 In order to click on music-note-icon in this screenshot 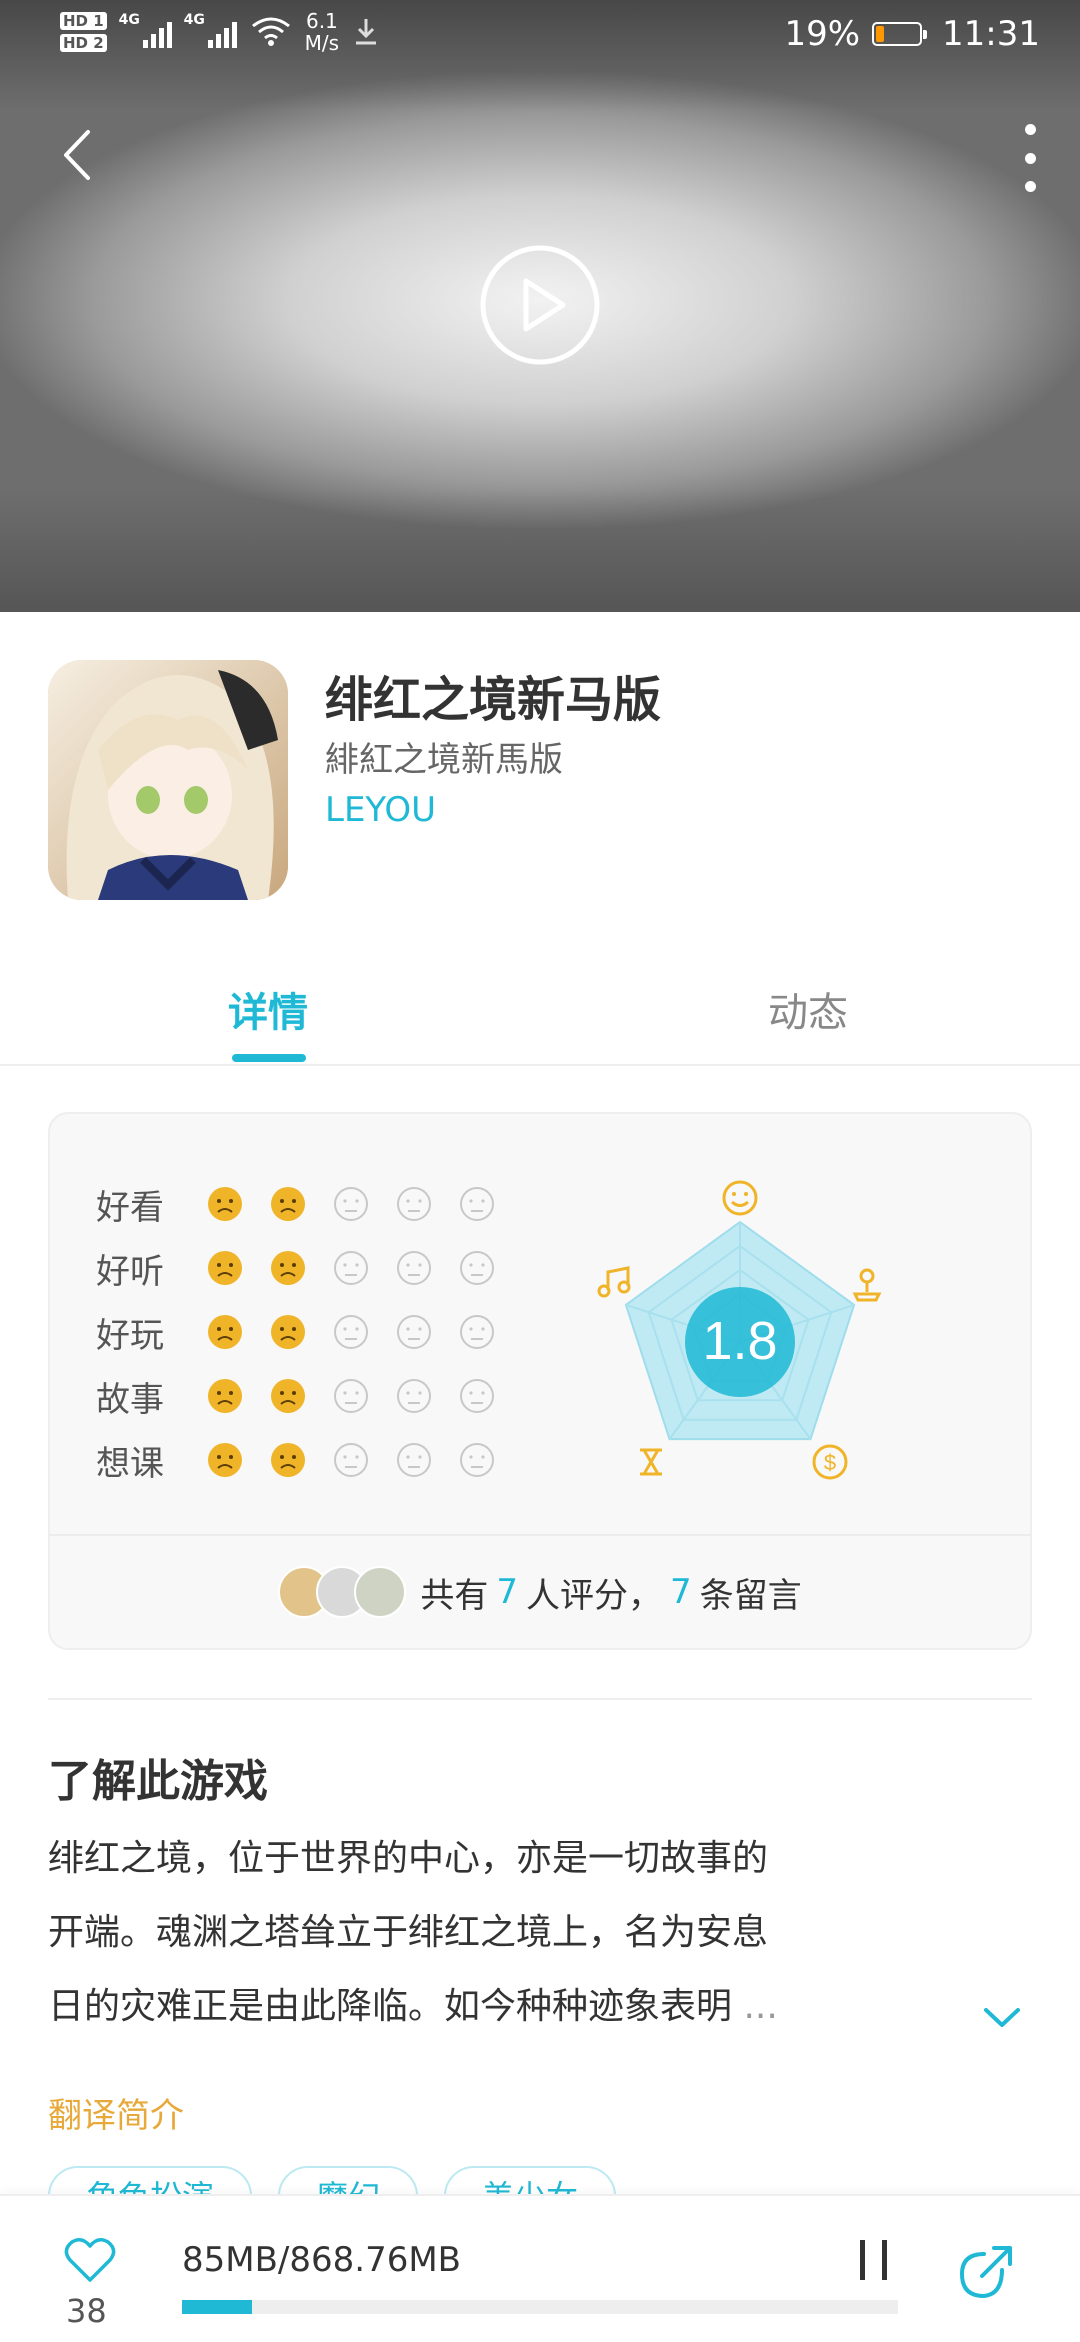, I will do `click(614, 1282)`.